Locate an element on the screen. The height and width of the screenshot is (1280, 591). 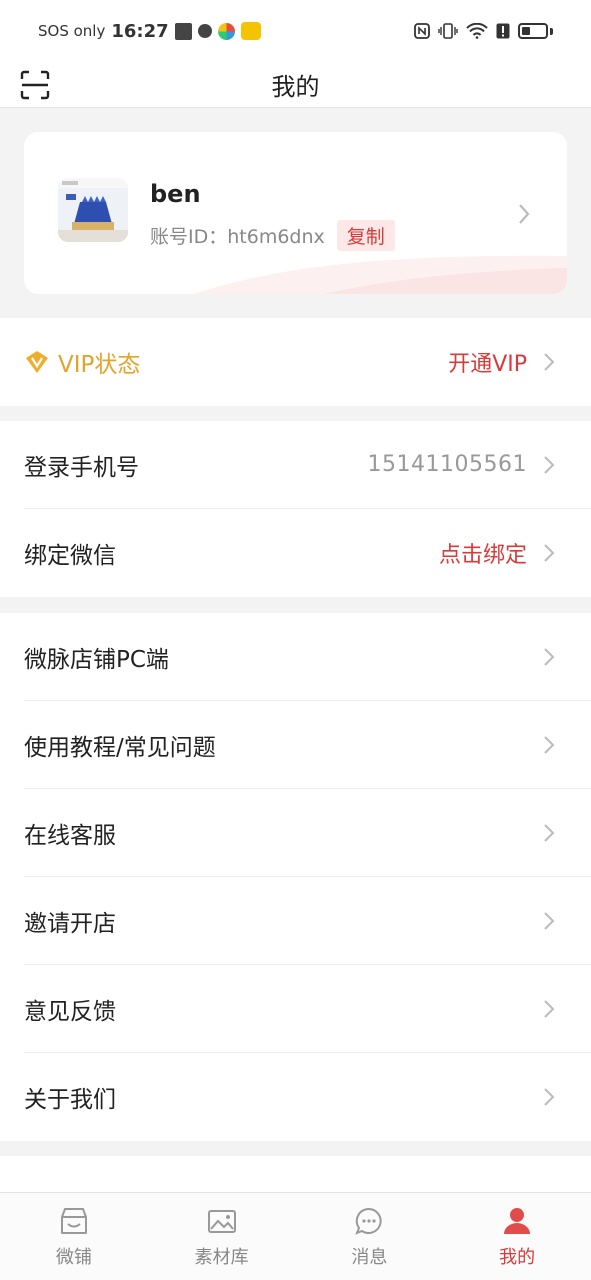
carrier-text: SOS only is located at coordinates (72, 31).